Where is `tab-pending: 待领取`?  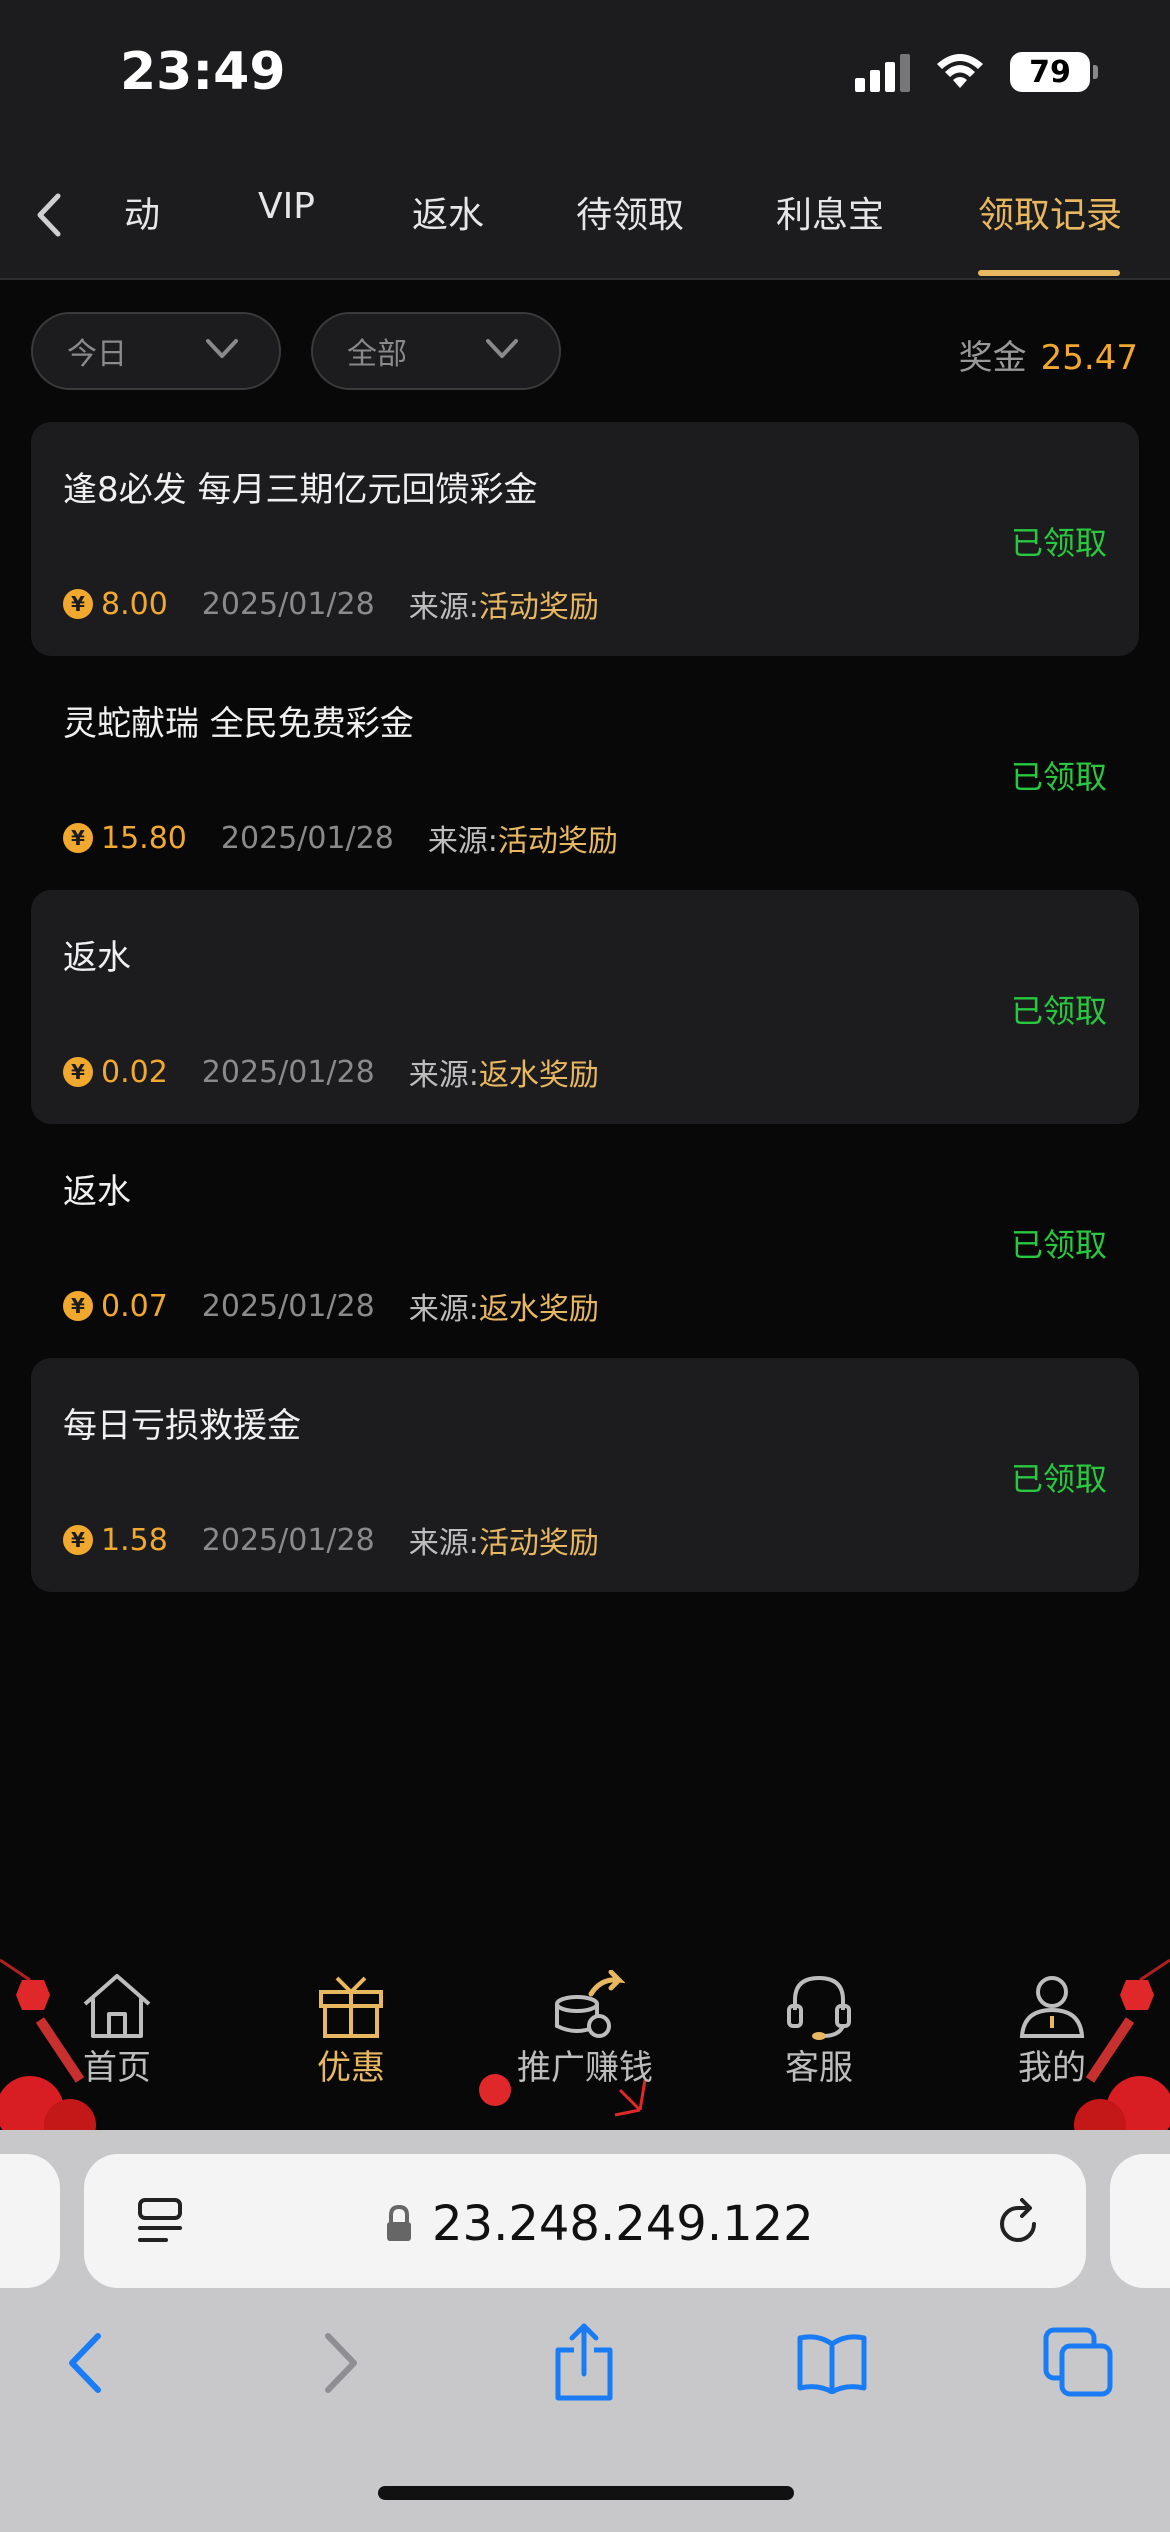 tab-pending: 待领取 is located at coordinates (630, 212).